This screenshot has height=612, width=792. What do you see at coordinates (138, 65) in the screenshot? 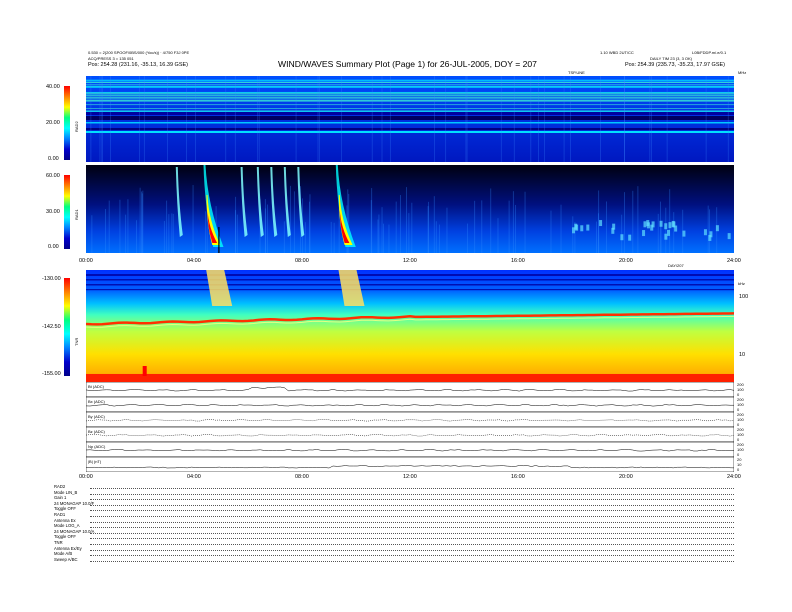
I see `header-left-line3: Pos: 254.28 (231.16, -35.13, 16.39 GSE)` at bounding box center [138, 65].